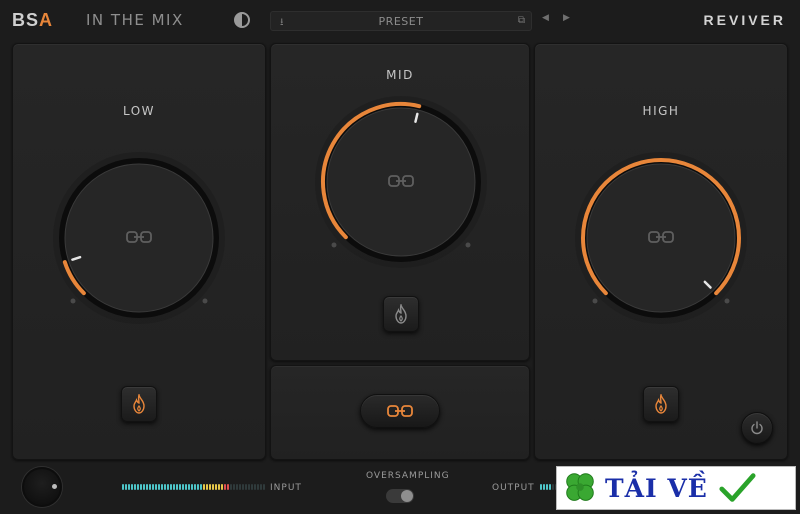 This screenshot has width=800, height=514. What do you see at coordinates (54, 486) in the screenshot?
I see `knob-indicator` at bounding box center [54, 486].